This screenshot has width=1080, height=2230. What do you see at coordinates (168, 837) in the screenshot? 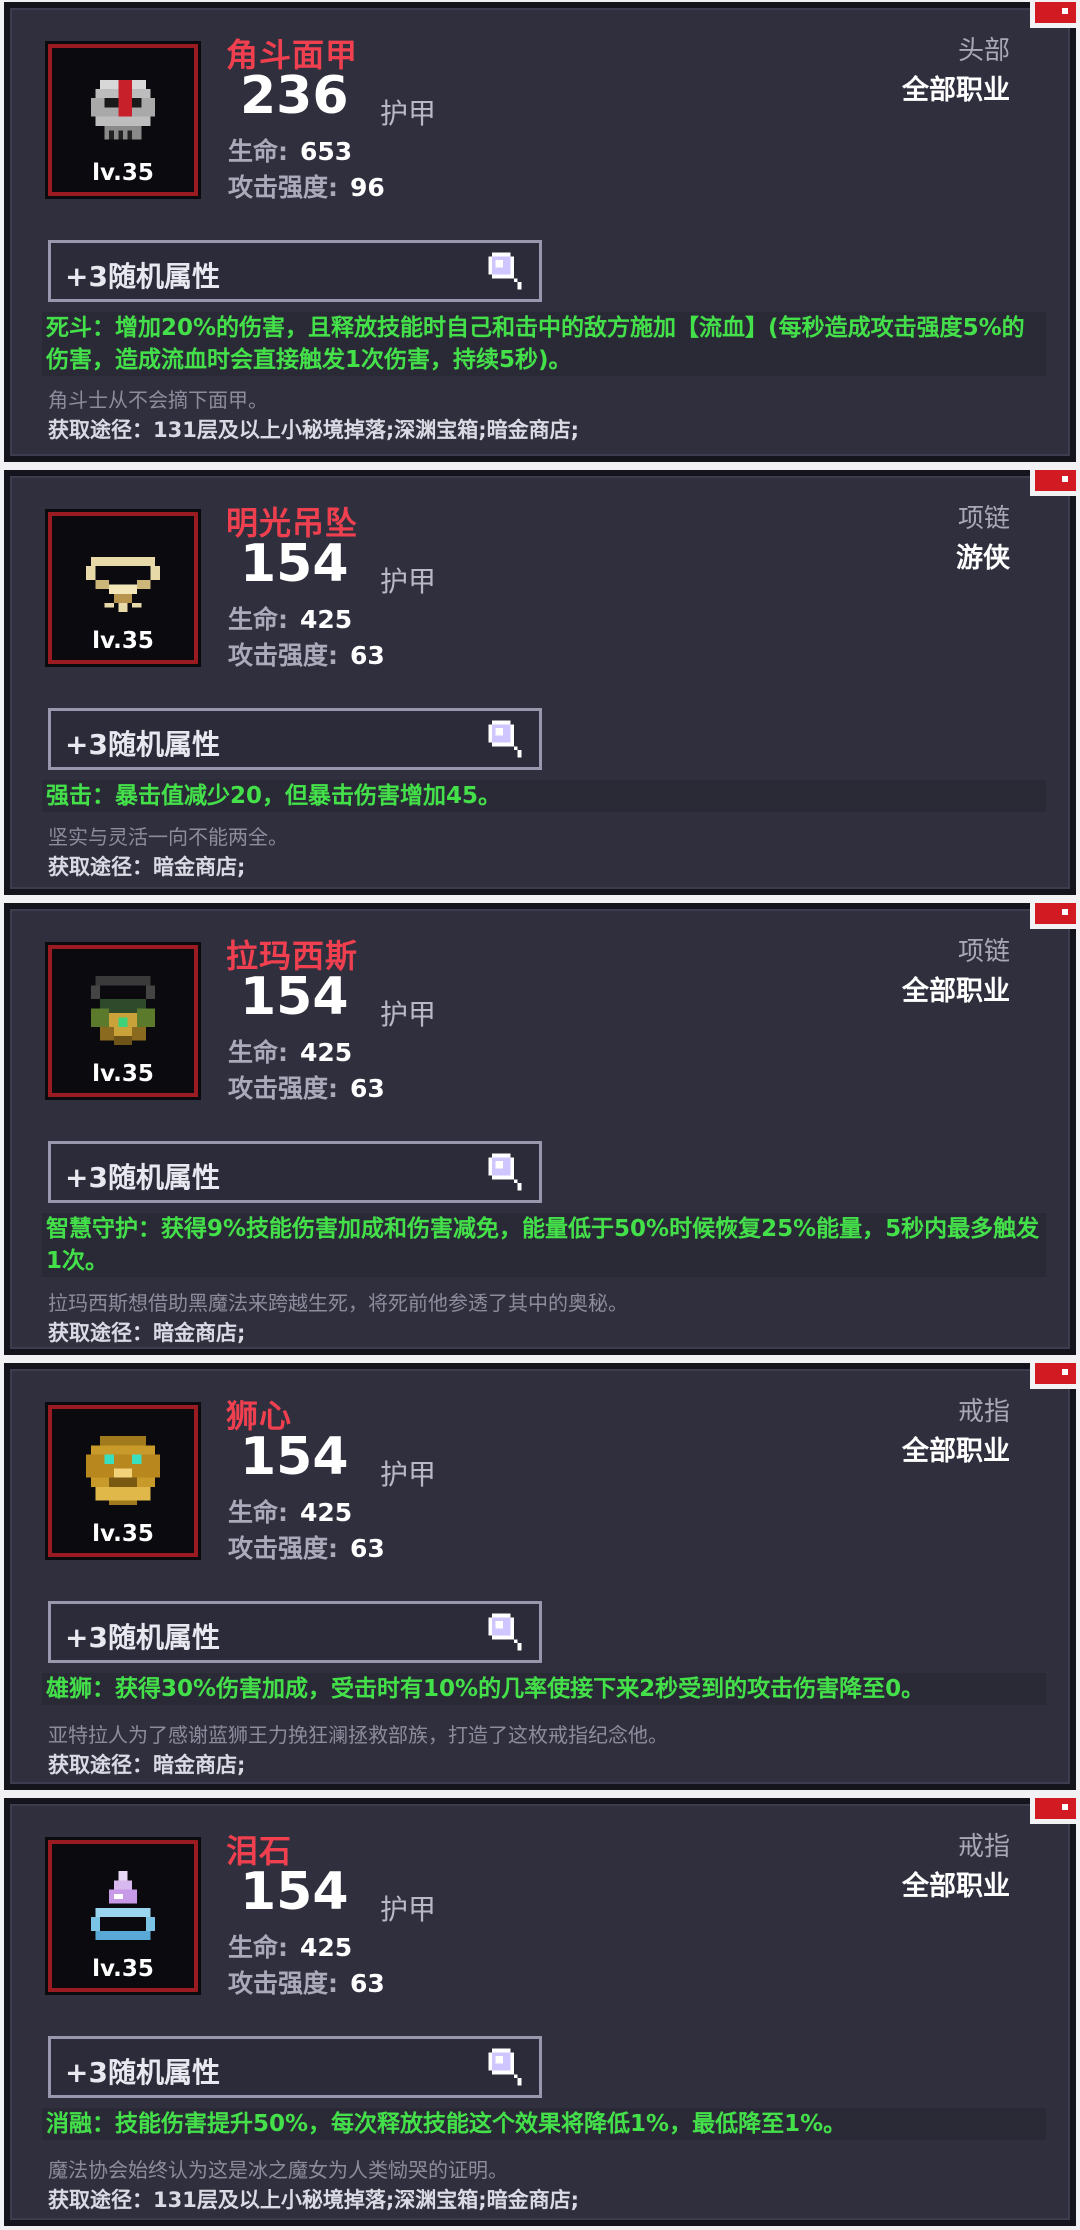
I see `flavor-text: 坚实与灵活一向不能两全。` at bounding box center [168, 837].